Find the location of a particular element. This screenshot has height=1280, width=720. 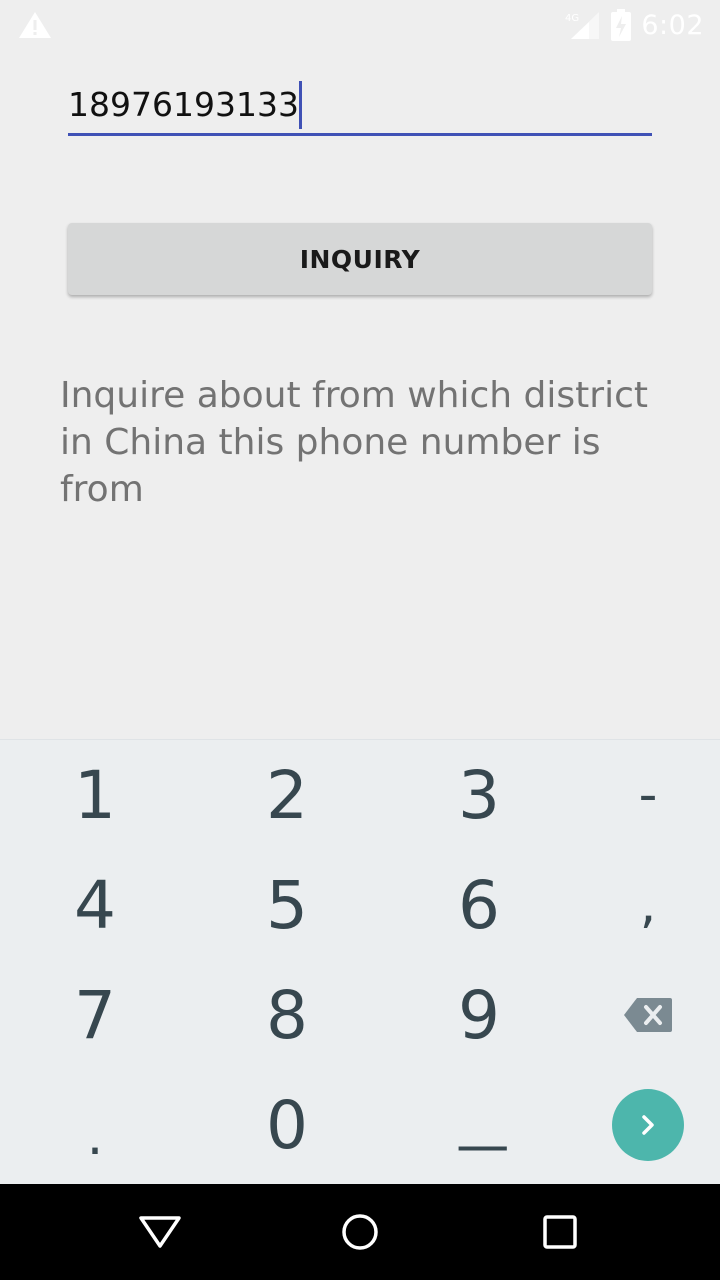

home-icon is located at coordinates (360, 1232).